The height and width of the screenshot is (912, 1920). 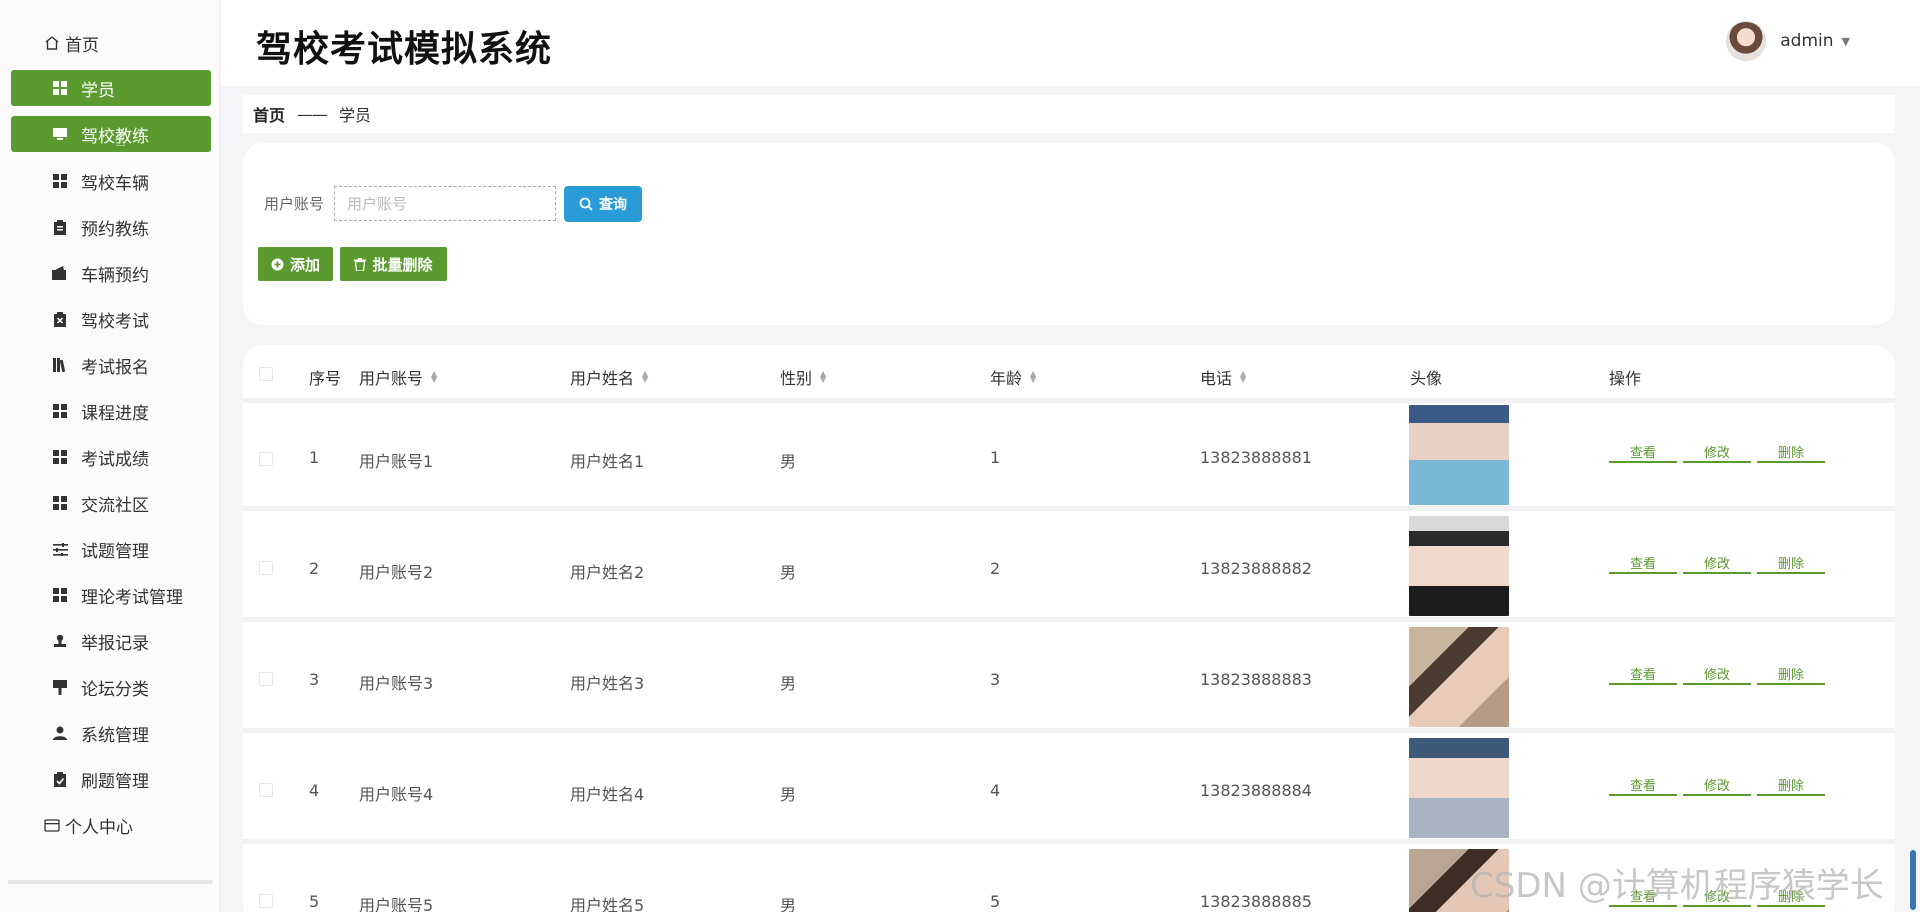 I want to click on sidebar-item-course-progress: 课程进度, so click(x=111, y=411).